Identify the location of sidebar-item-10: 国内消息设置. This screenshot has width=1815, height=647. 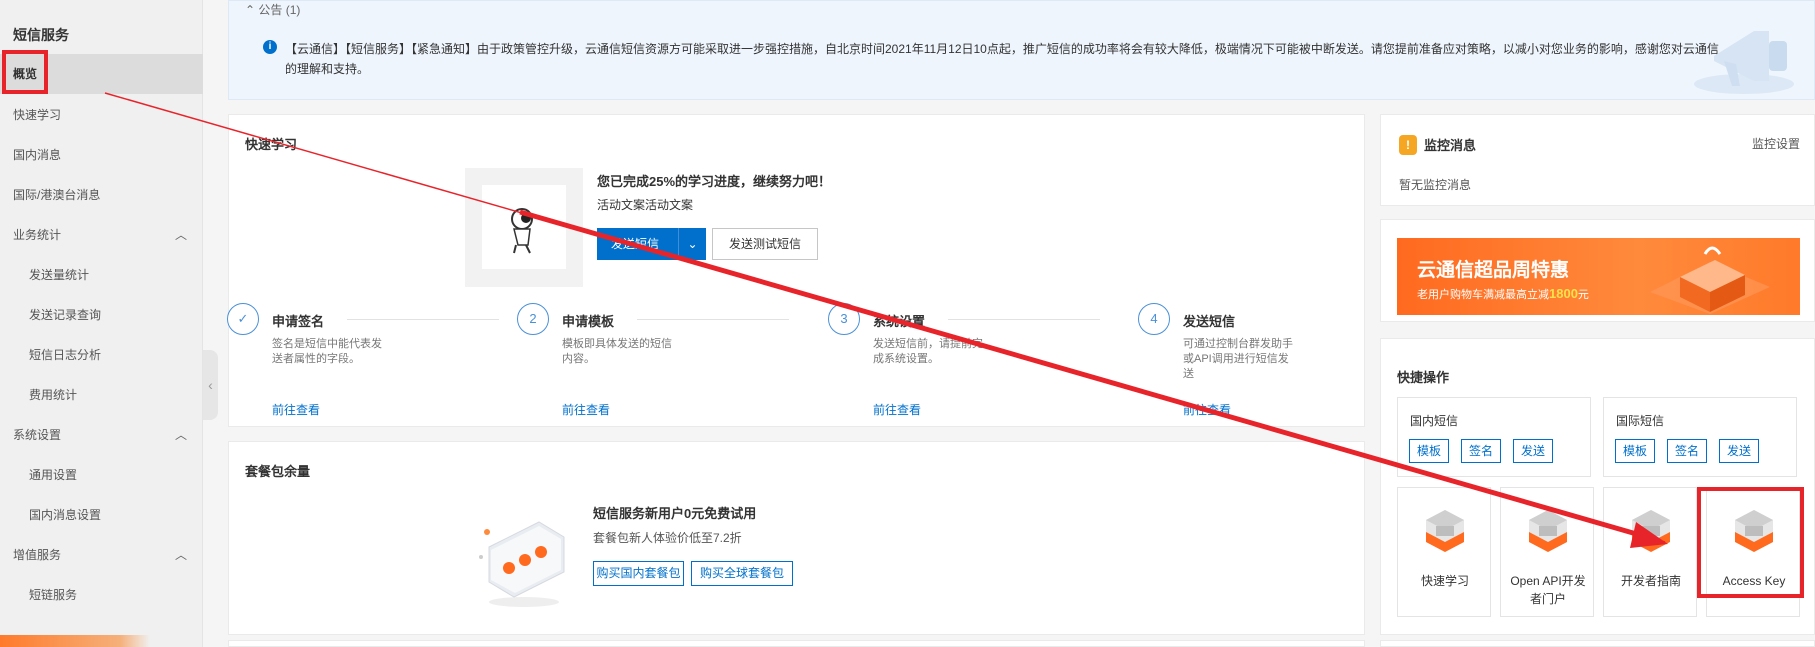
(101, 515).